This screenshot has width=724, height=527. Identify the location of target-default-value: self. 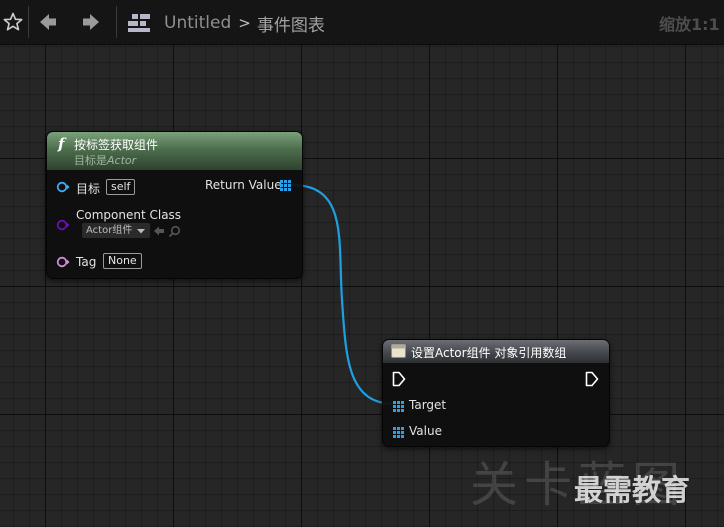
(121, 187).